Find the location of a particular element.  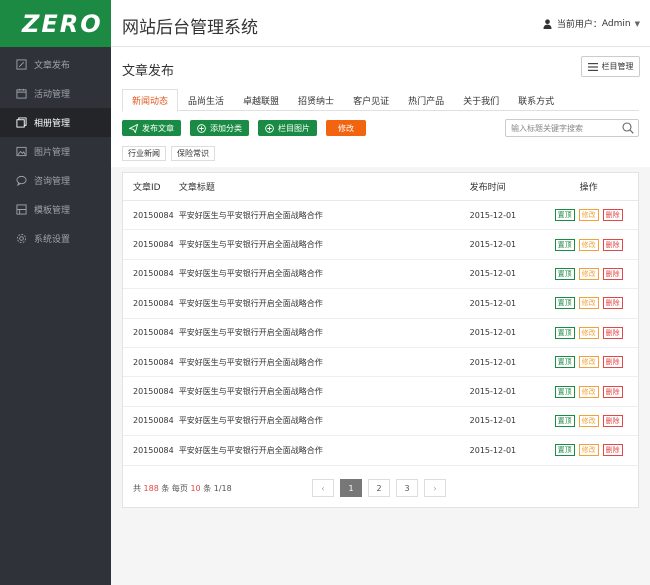

edit-label: 修改 is located at coordinates (346, 128).